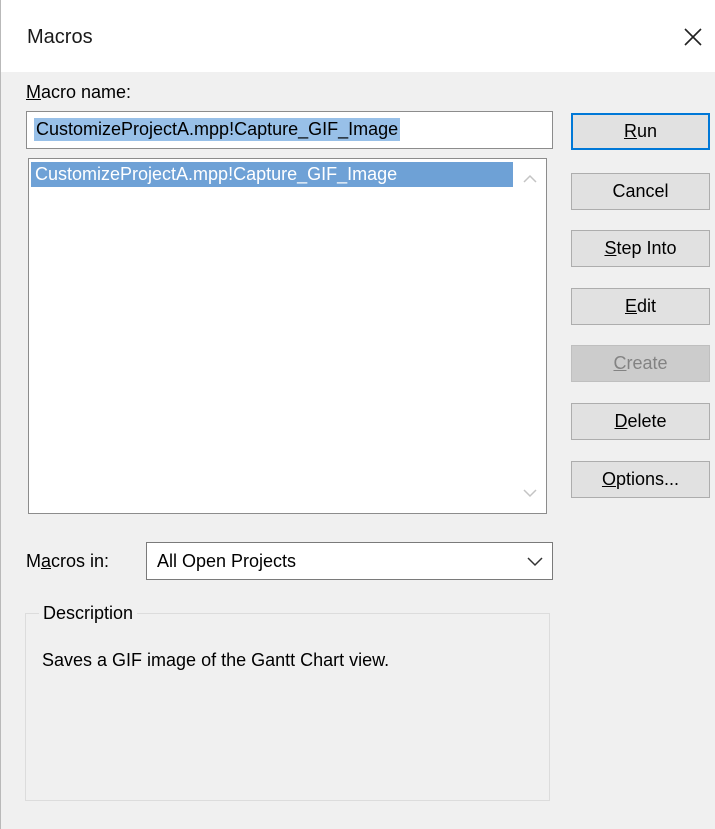 The width and height of the screenshot is (715, 829). I want to click on step-into-button: Step Into, so click(640, 248).